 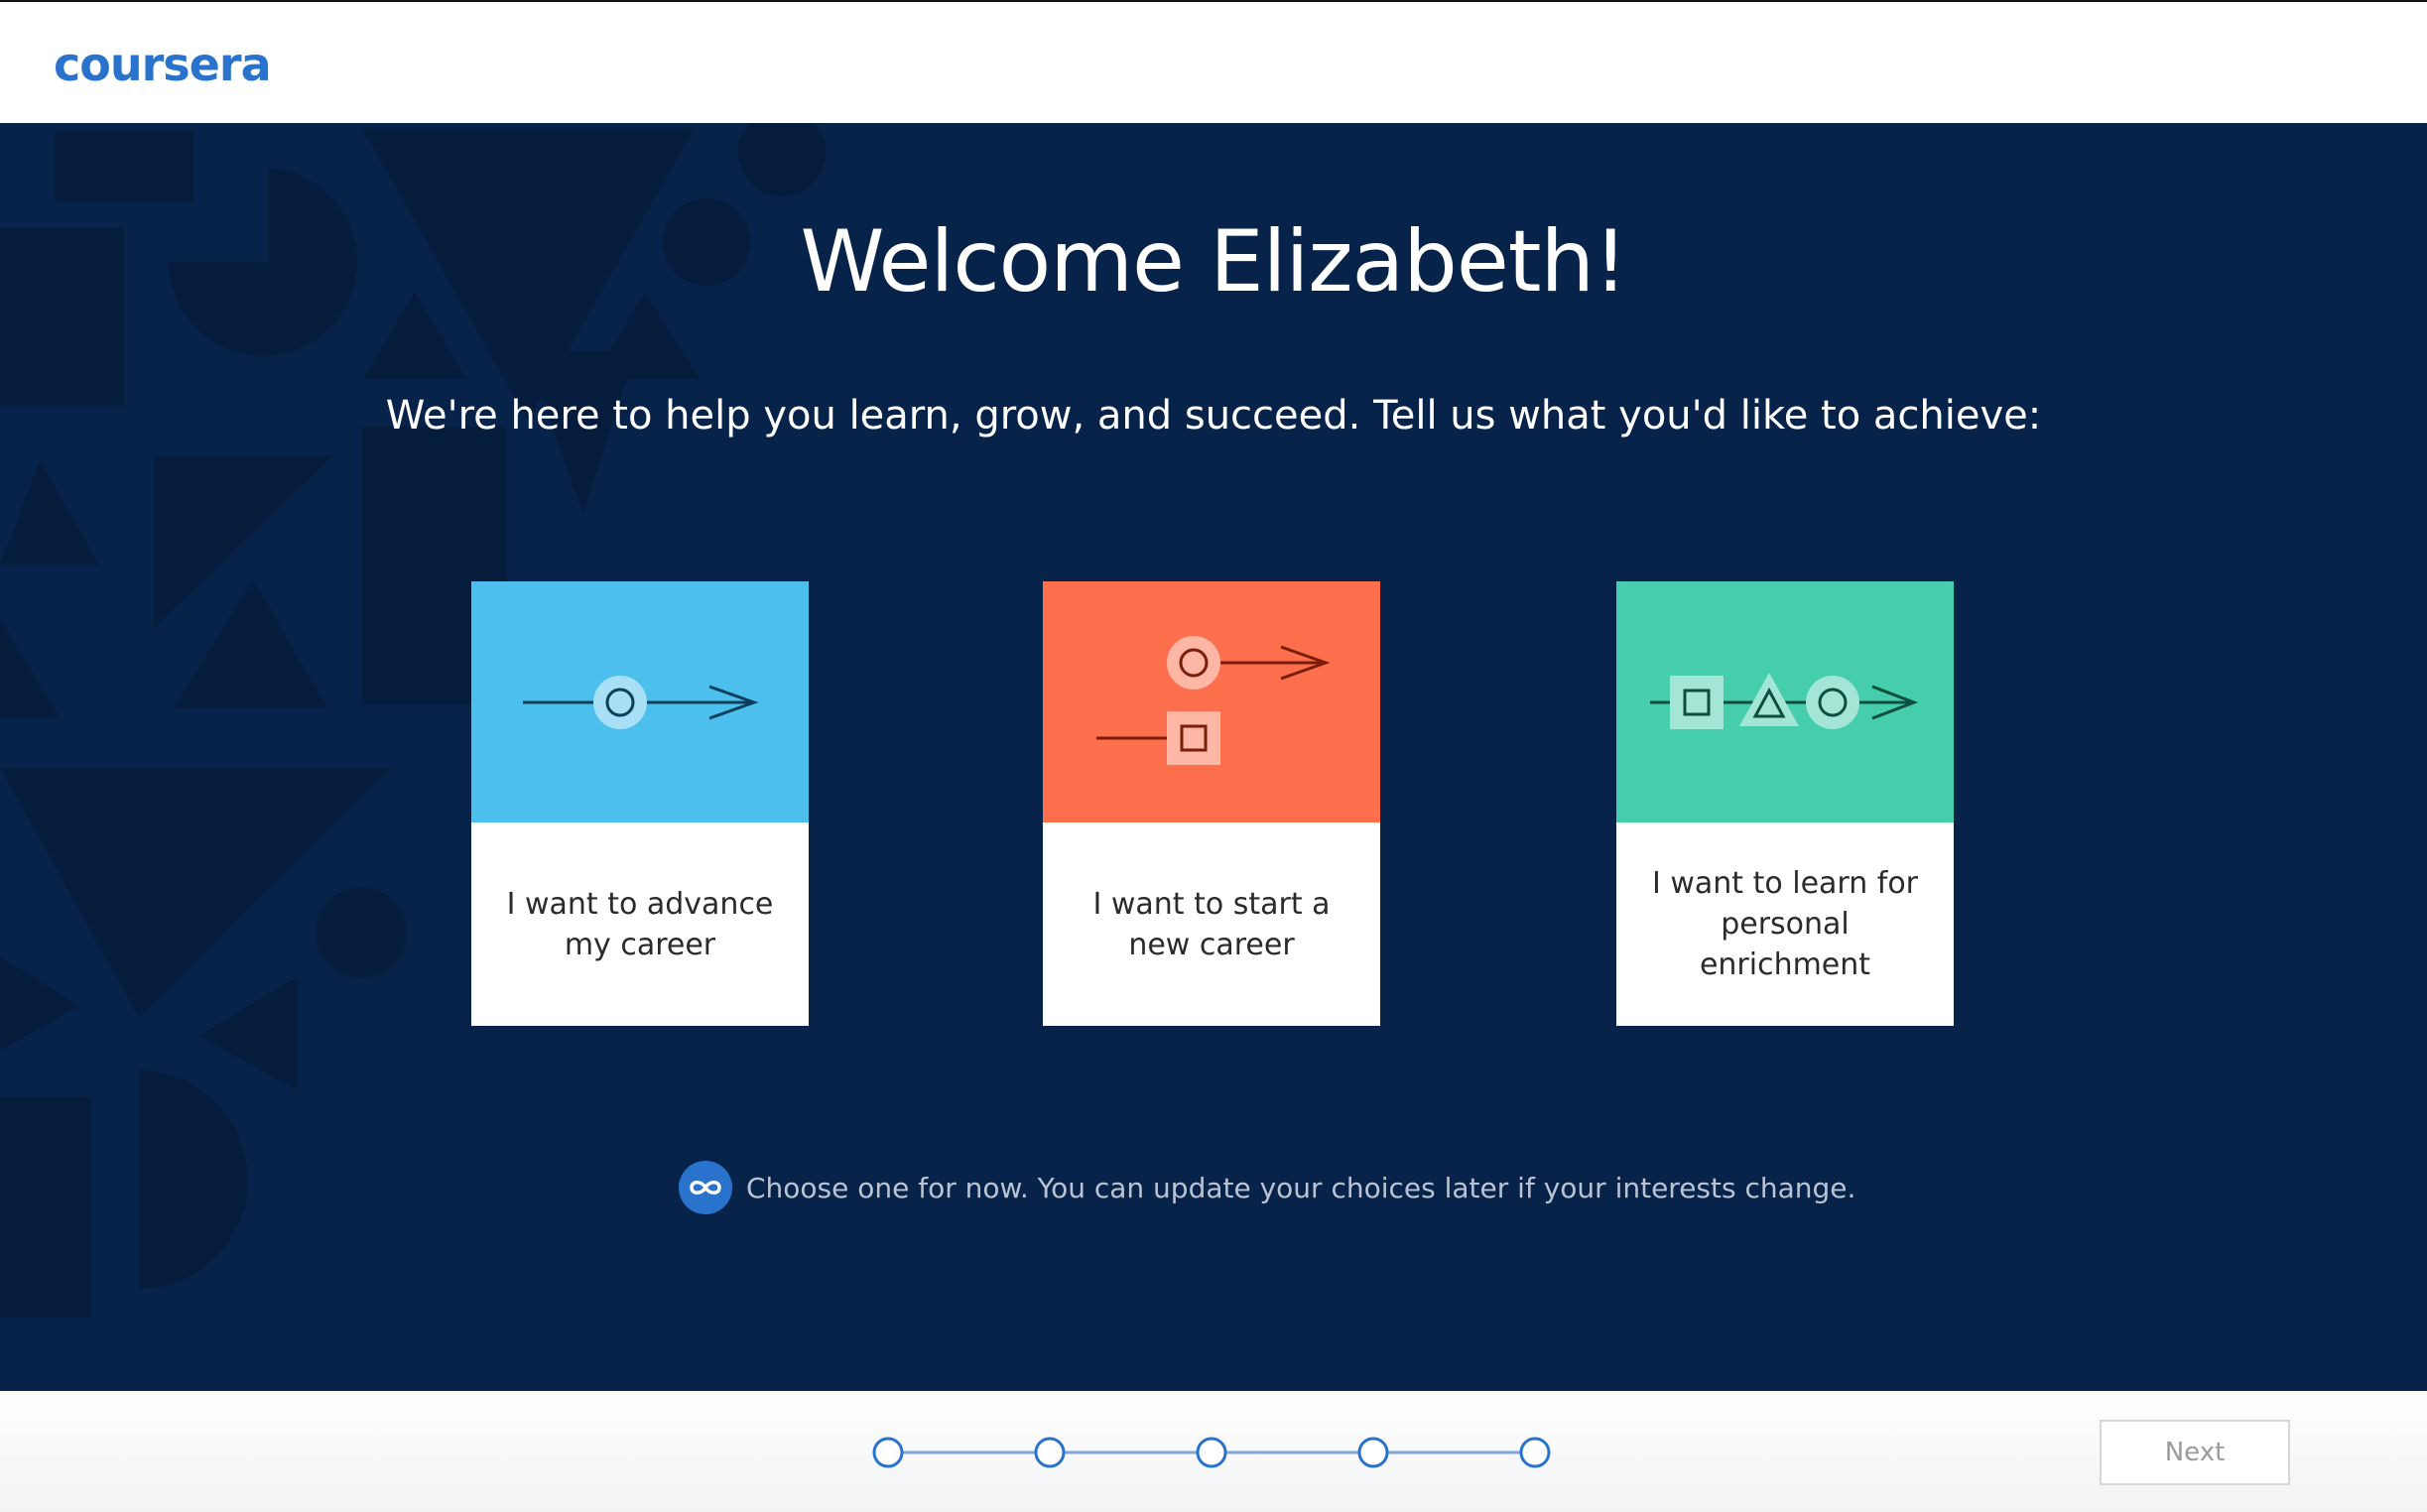 I want to click on single-path-arrow-icon, so click(x=640, y=701).